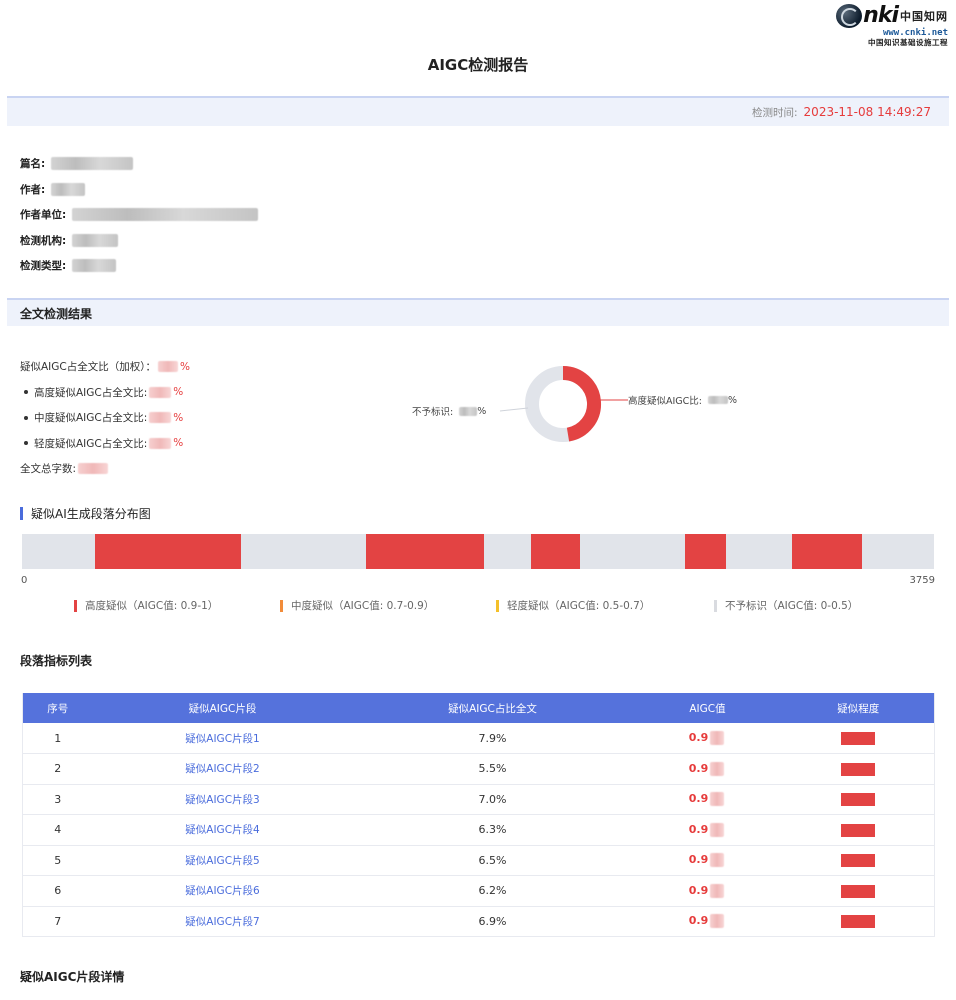  What do you see at coordinates (908, 42) in the screenshot?
I see `logo-slogan: 中国知识基础设施工程` at bounding box center [908, 42].